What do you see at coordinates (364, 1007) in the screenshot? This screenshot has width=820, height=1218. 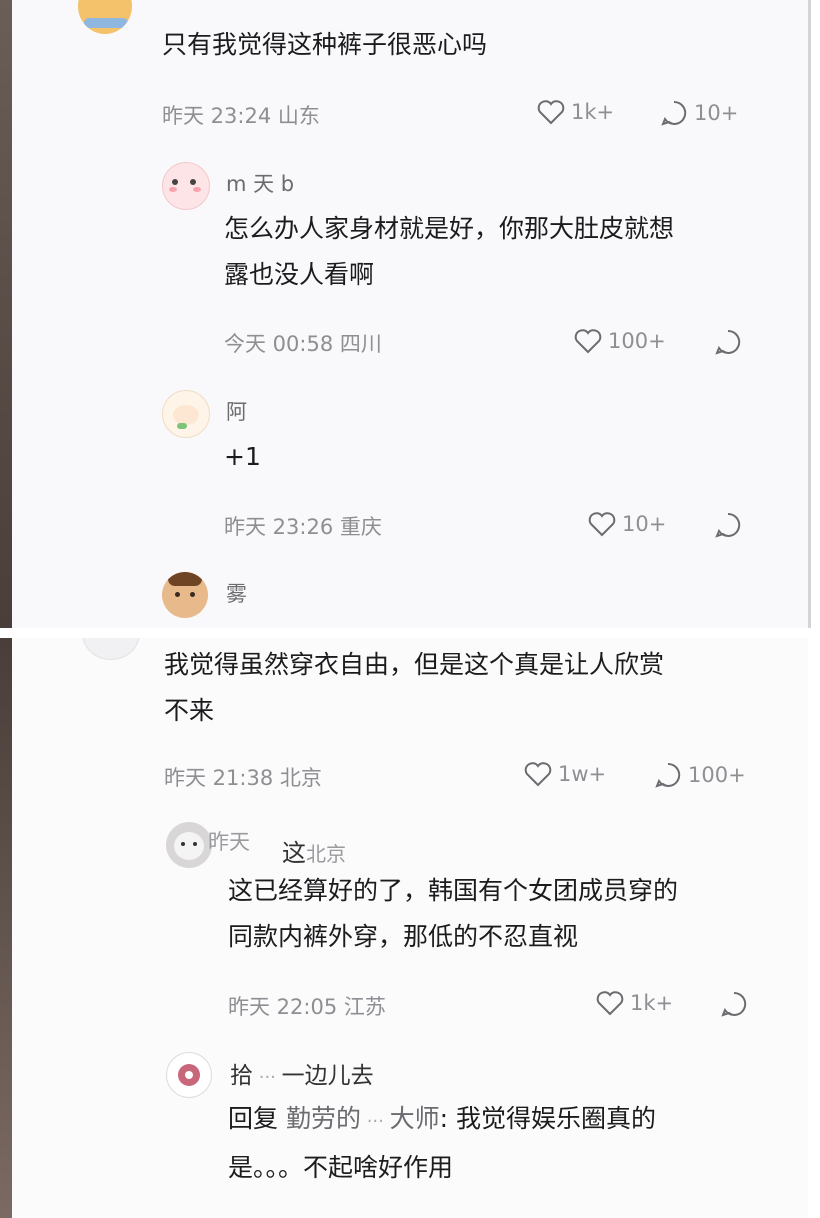 I see `reply-location: 江苏` at bounding box center [364, 1007].